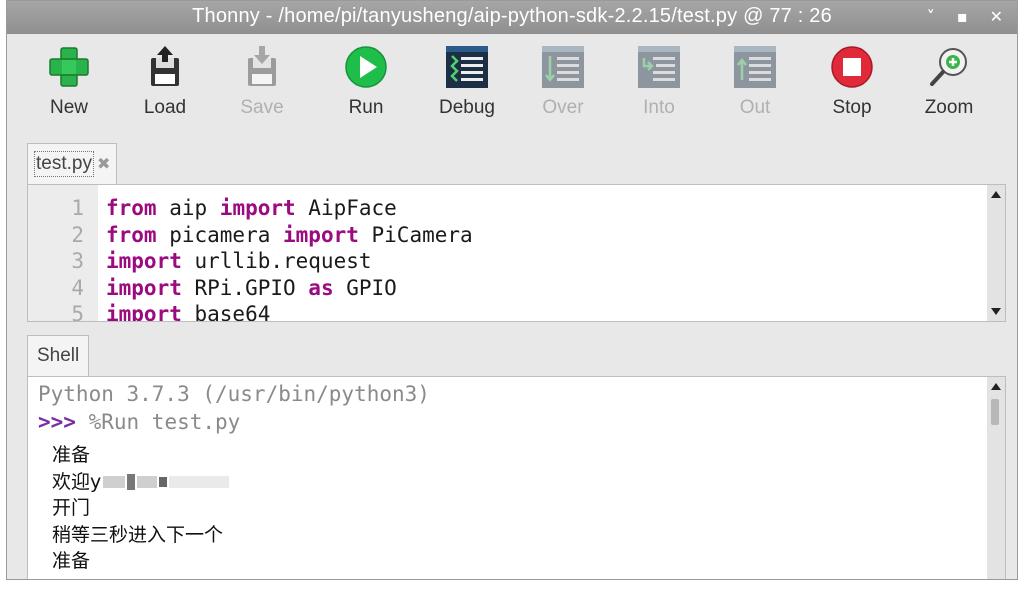 This screenshot has height=590, width=1024. What do you see at coordinates (852, 107) in the screenshot?
I see `stop-label: Stop` at bounding box center [852, 107].